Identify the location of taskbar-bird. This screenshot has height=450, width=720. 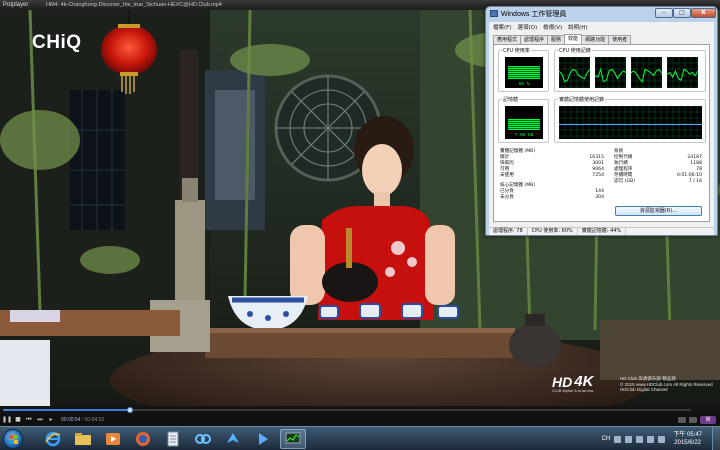
(233, 439).